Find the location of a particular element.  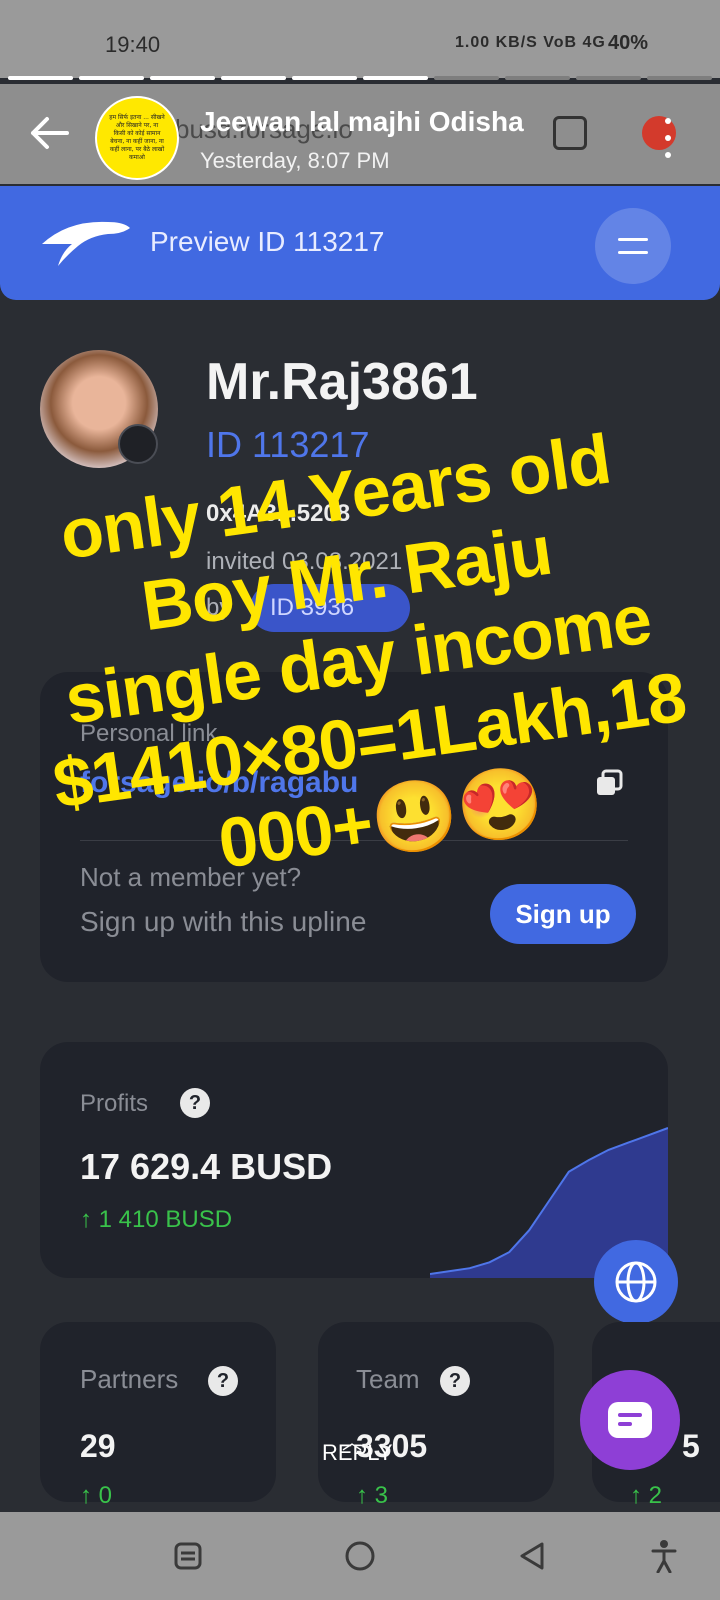

recents-icon is located at coordinates (188, 1556).